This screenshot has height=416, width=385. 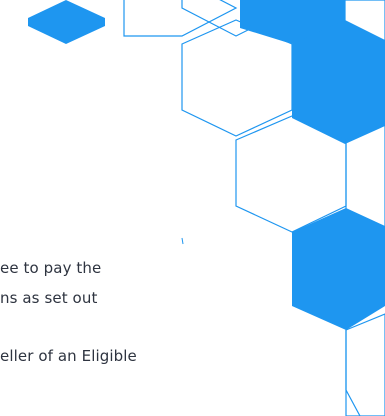 I want to click on filled-hexagon-top-left, so click(x=66, y=22).